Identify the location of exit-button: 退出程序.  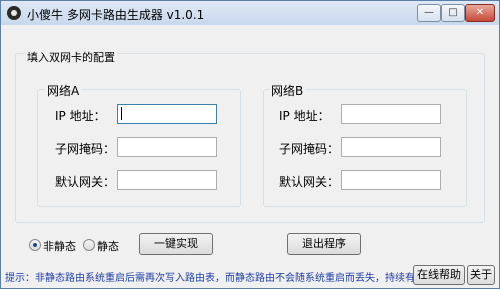
(324, 244).